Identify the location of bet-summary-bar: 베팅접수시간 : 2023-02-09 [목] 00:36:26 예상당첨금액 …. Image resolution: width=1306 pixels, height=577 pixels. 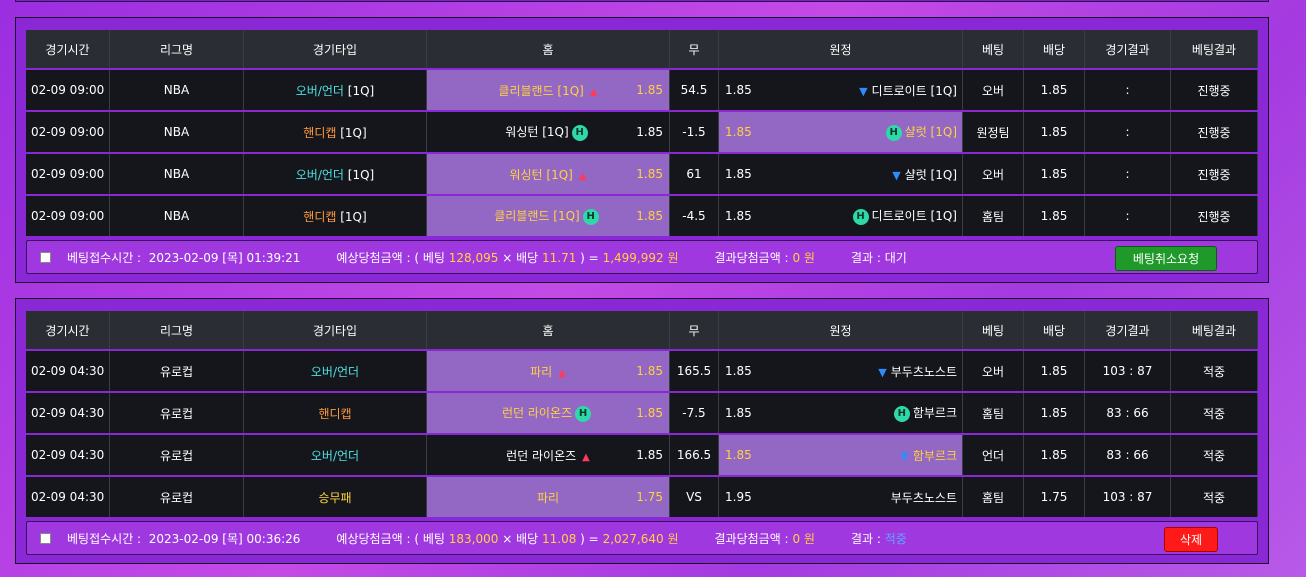
(642, 538).